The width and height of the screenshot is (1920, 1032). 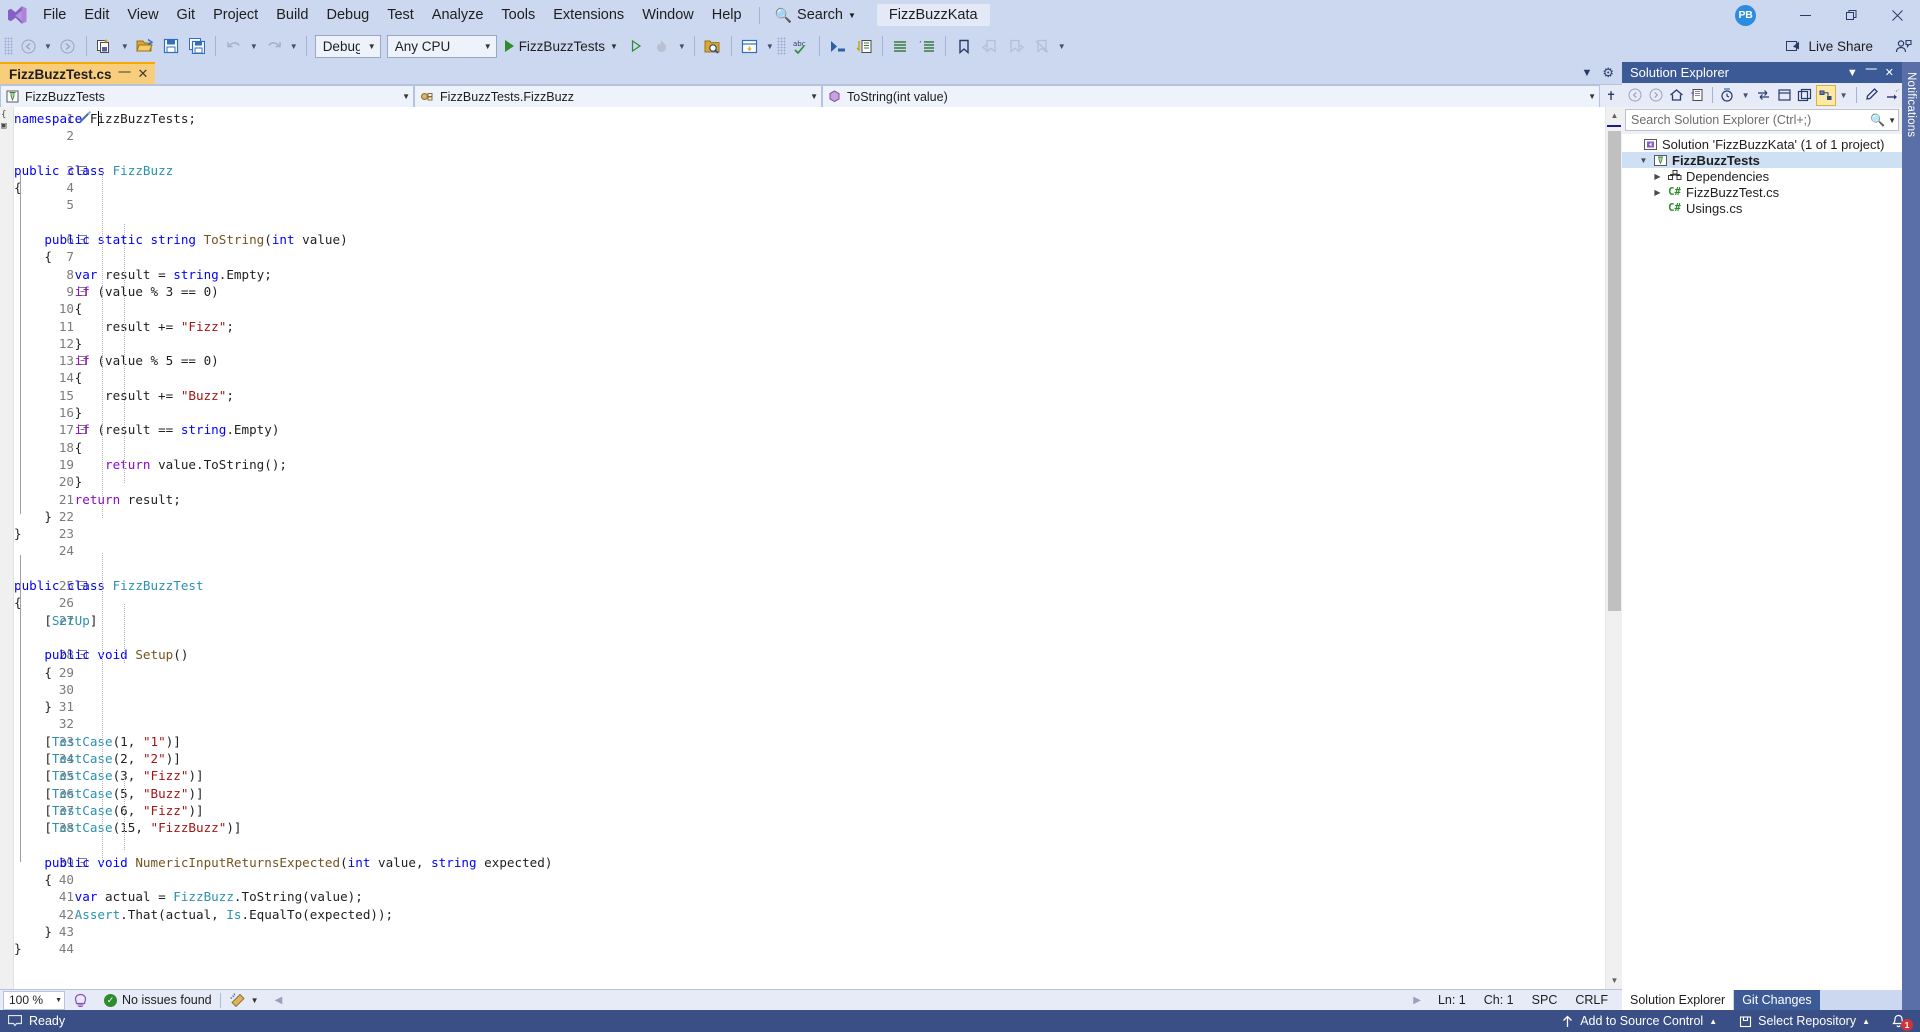 I want to click on back-icon, so click(x=1635, y=95).